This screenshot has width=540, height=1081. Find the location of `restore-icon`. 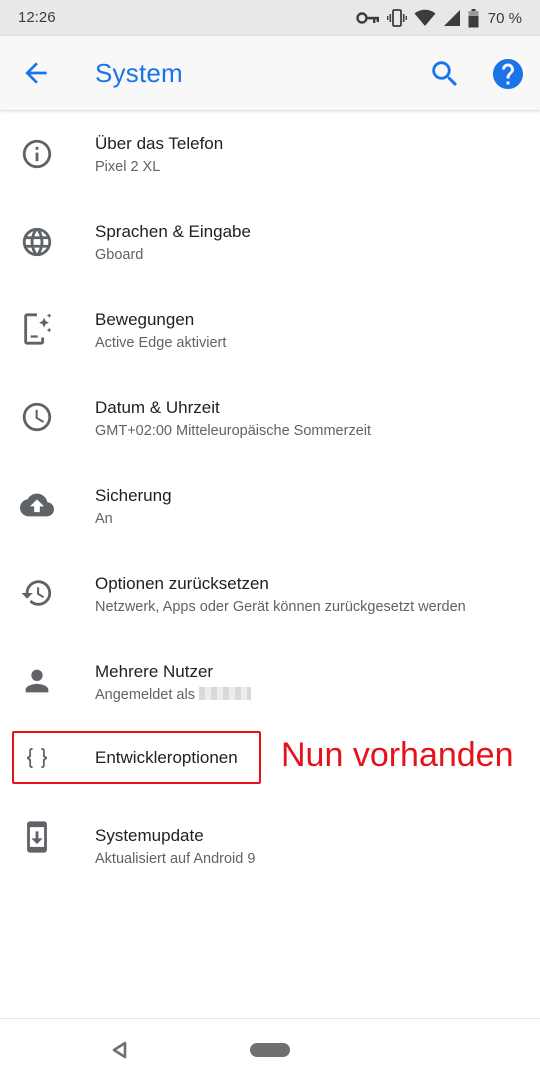

restore-icon is located at coordinates (37, 593).